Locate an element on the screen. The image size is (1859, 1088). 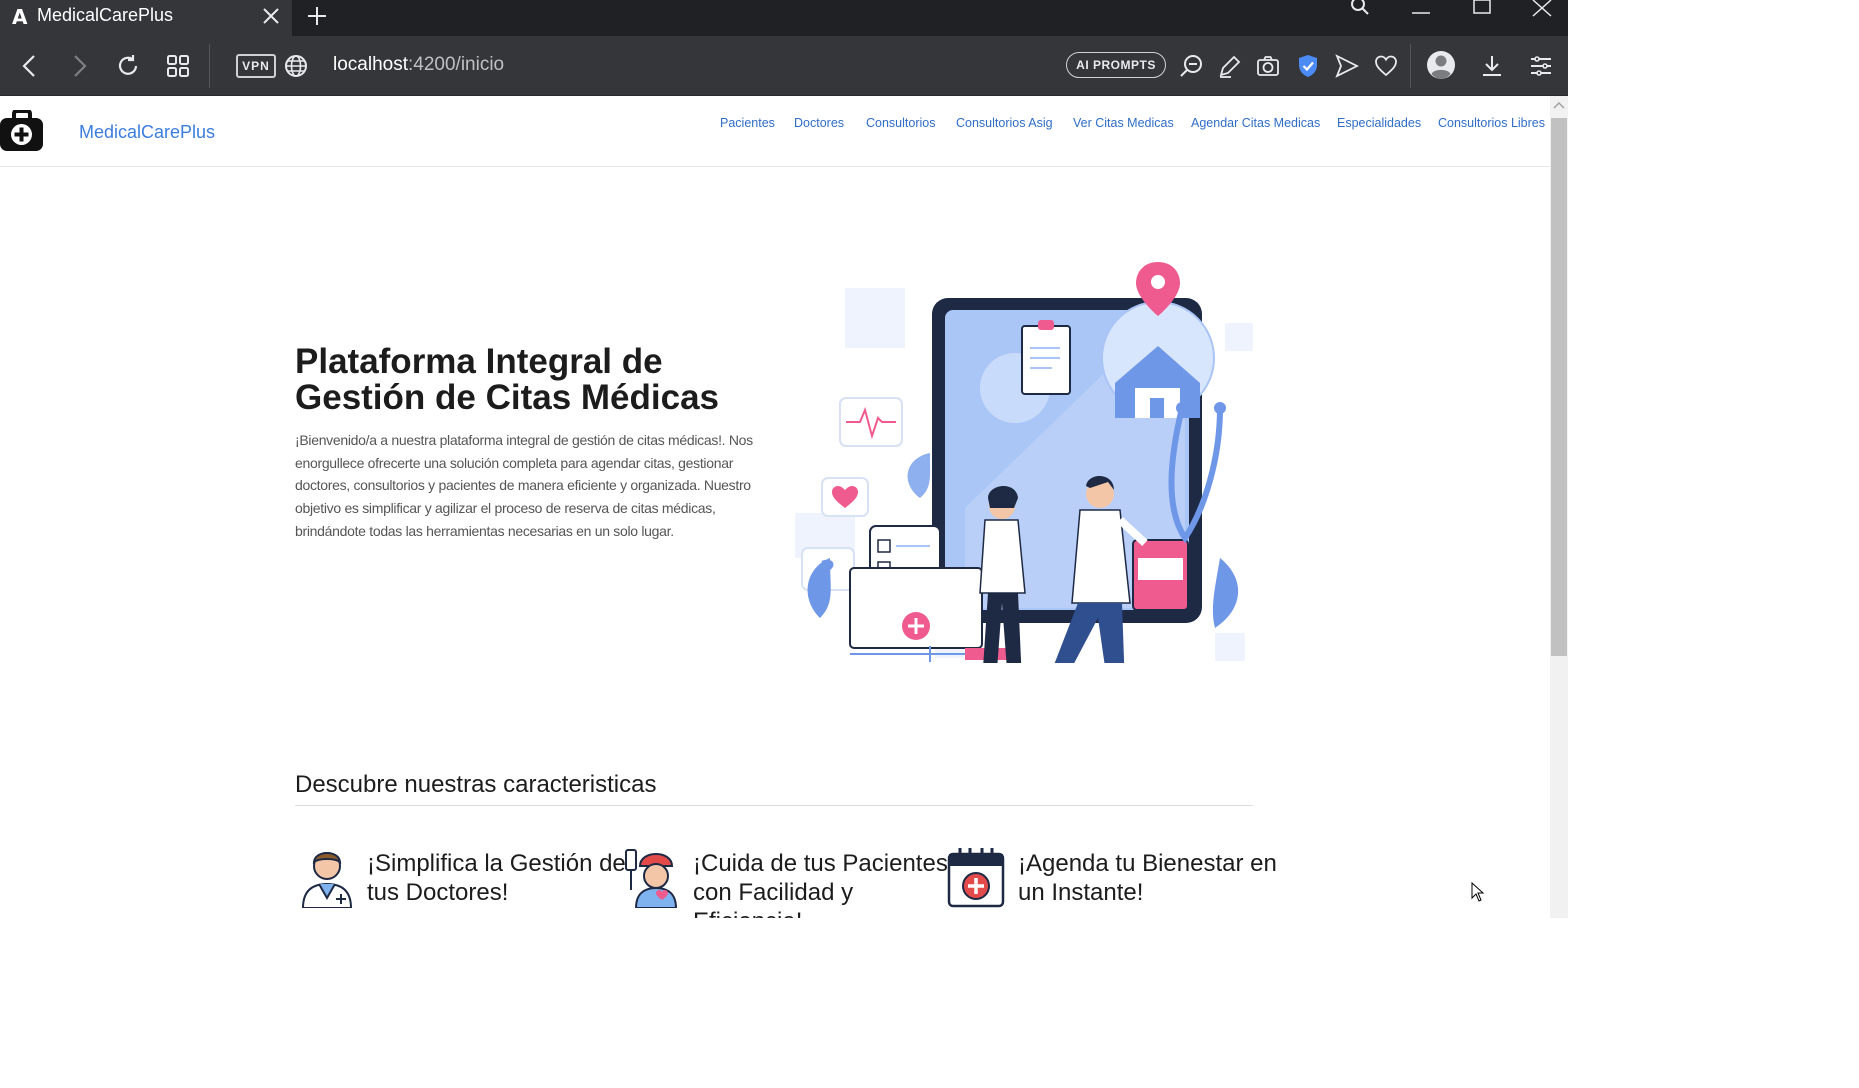
edit-icon is located at coordinates (1230, 66).